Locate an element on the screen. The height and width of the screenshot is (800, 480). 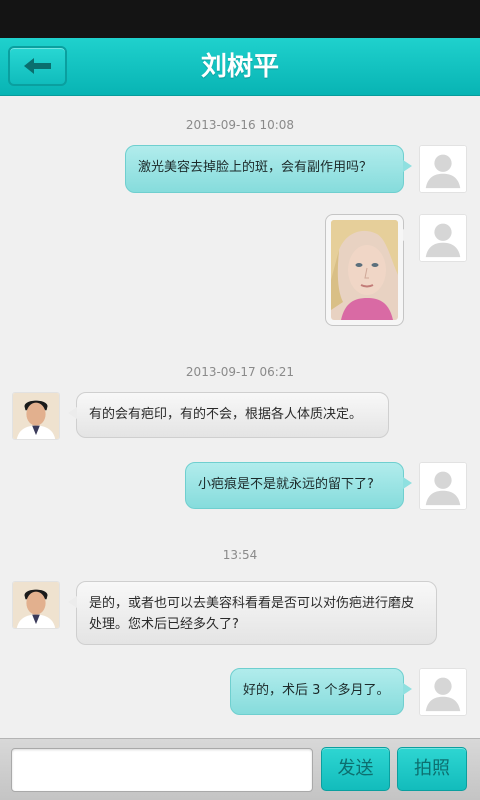
input-bar: 发送 拍照 is located at coordinates (240, 769).